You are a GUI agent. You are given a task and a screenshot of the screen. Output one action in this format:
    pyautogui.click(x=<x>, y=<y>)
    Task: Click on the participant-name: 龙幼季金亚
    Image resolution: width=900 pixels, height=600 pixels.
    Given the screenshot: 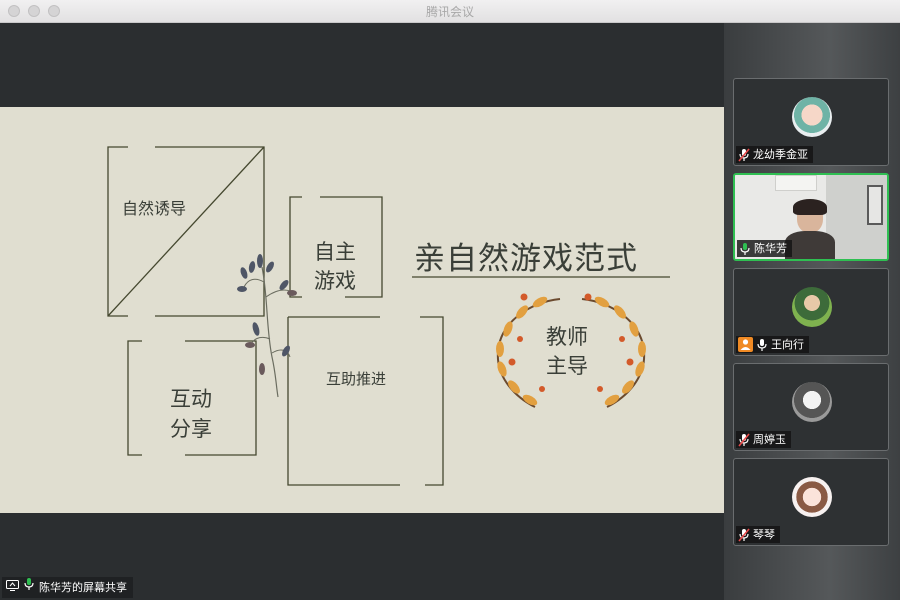 What is the action you would take?
    pyautogui.click(x=780, y=154)
    